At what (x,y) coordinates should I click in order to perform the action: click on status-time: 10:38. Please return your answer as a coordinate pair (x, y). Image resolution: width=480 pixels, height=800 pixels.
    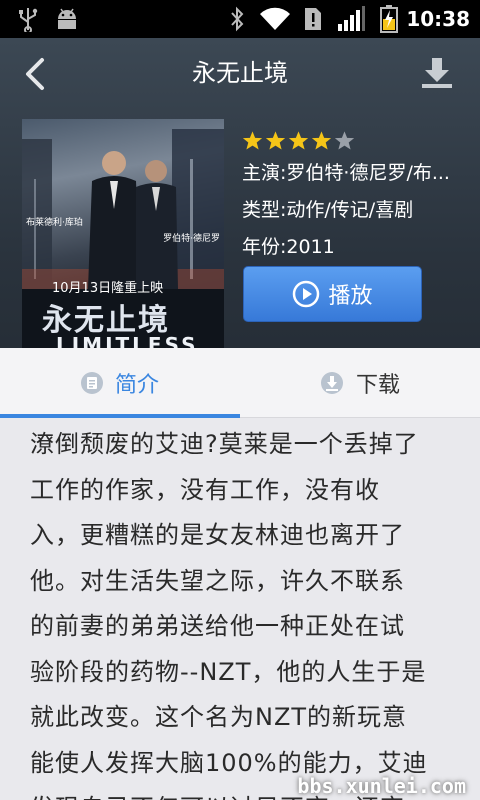
    Looking at the image, I should click on (438, 19).